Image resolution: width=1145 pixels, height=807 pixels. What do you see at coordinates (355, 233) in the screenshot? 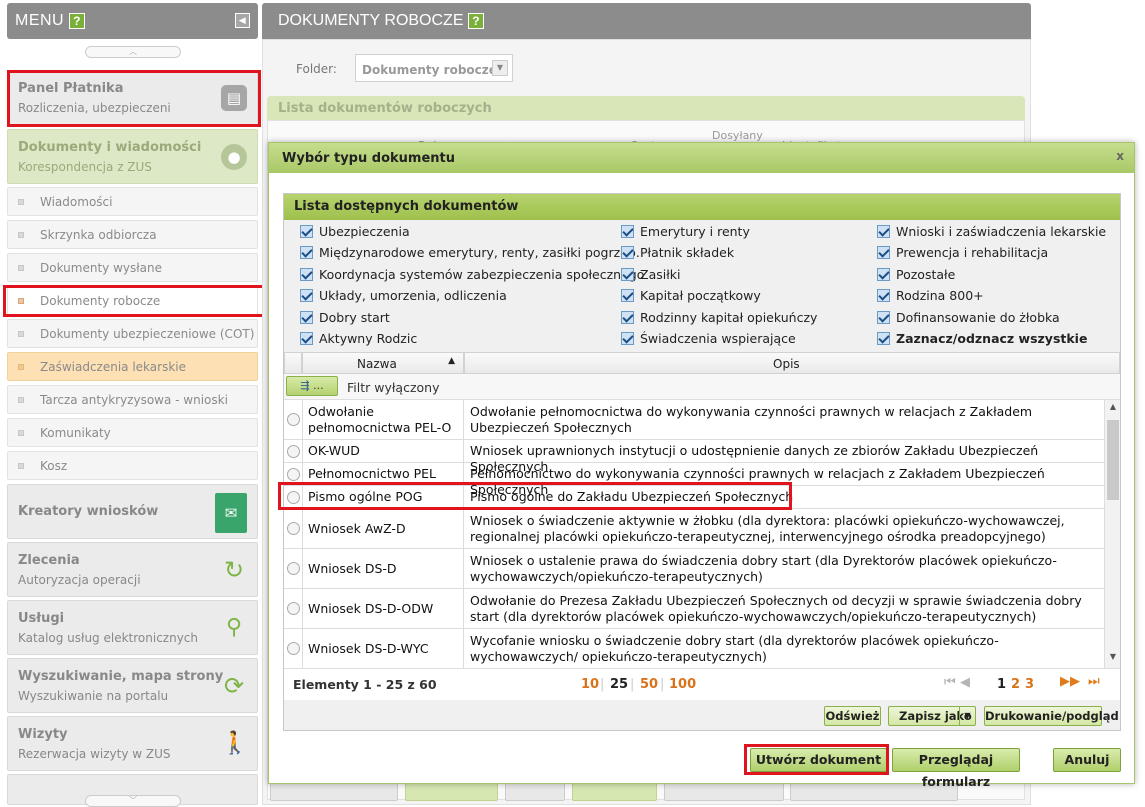
I see `checkbox-ubezpieczenia: Ubezpieczenia` at bounding box center [355, 233].